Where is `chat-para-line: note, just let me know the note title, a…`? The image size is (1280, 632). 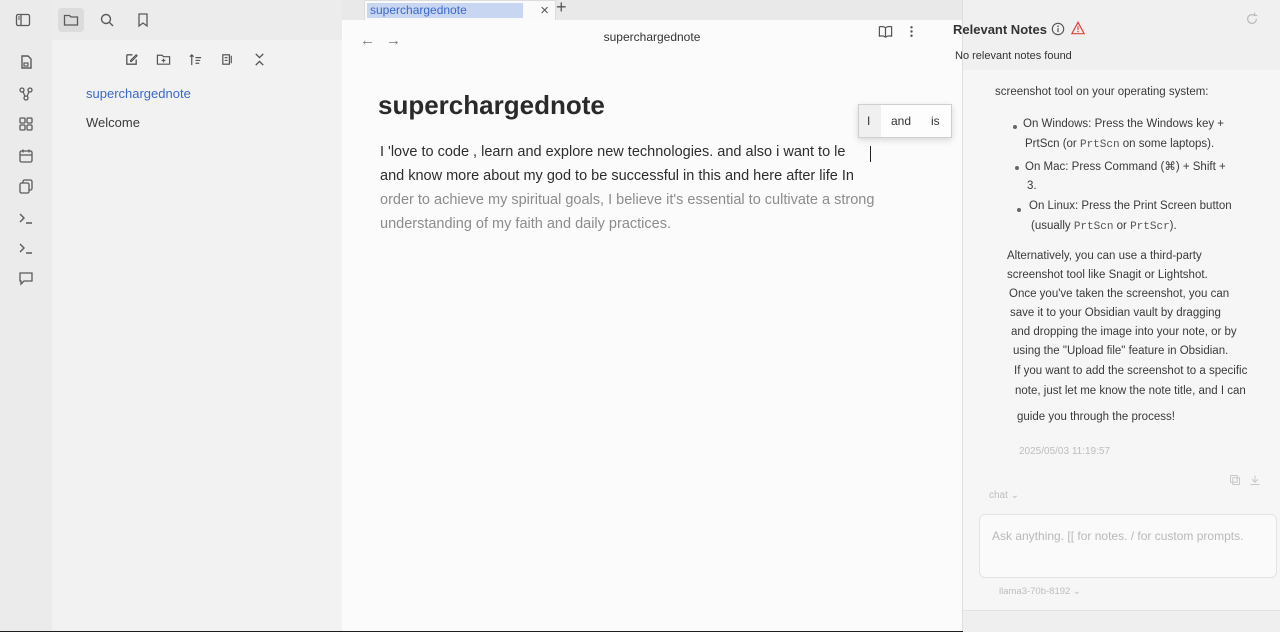
chat-para-line: note, just let me know the note title, a… is located at coordinates (1130, 391).